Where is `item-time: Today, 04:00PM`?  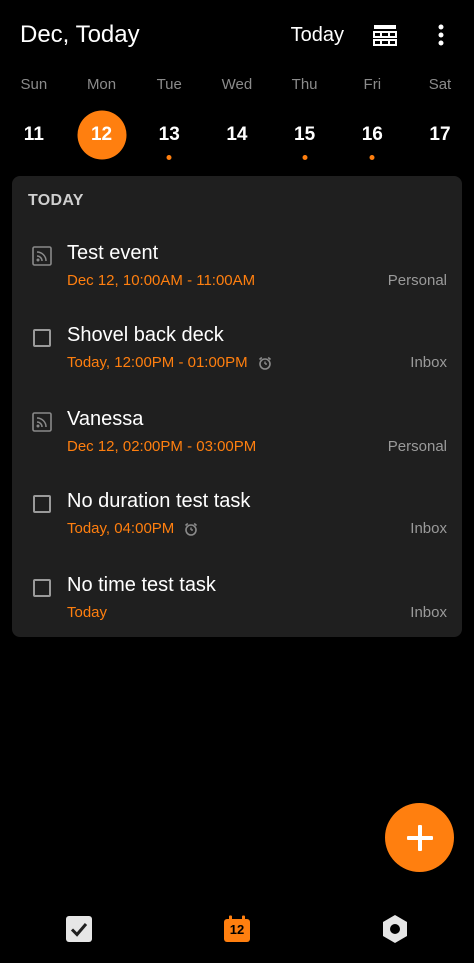 item-time: Today, 04:00PM is located at coordinates (132, 528).